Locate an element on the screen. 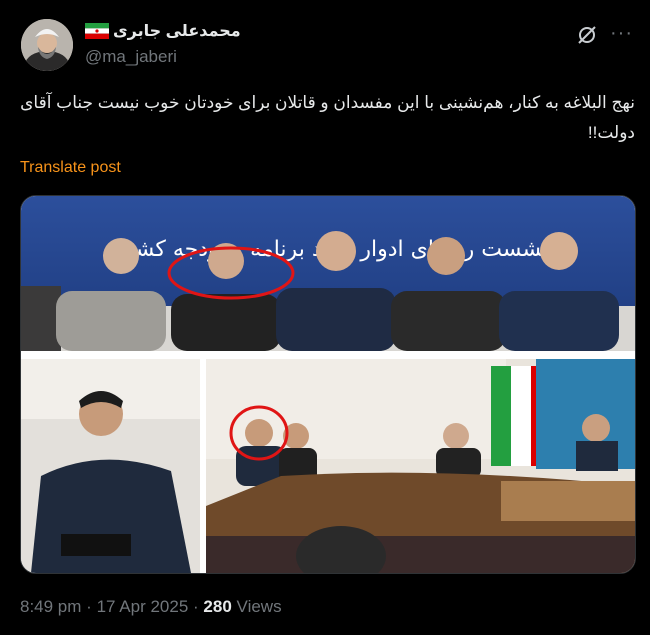 This screenshot has width=650, height=635. post-time: 8:49 pm is located at coordinates (50, 606).